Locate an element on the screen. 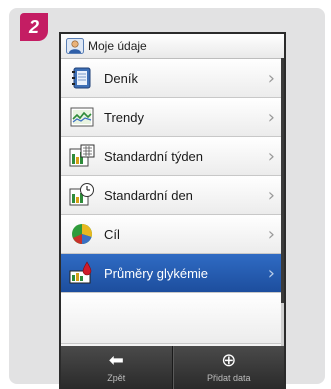 The width and height of the screenshot is (331, 389). menu-item-label: Průměry glykémie is located at coordinates (156, 273).